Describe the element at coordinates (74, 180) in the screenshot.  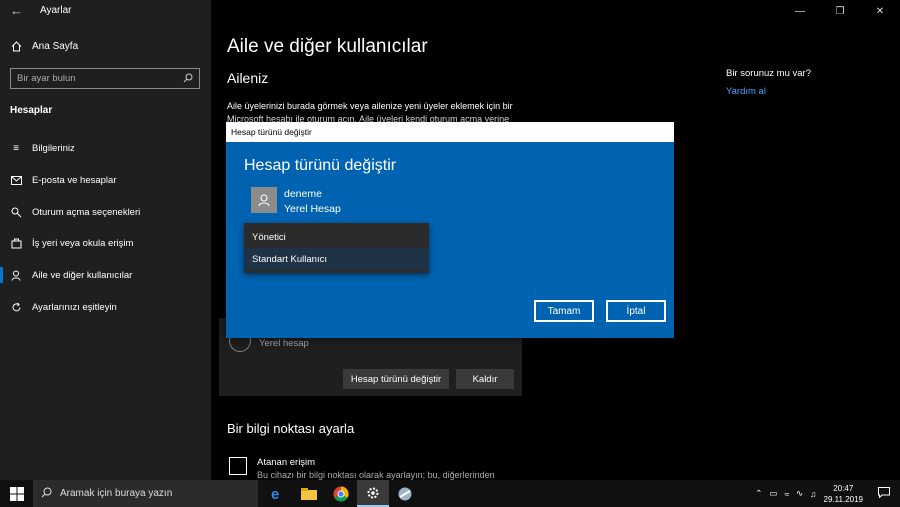
I see `sidebar-item-label: E-posta ve hesaplar` at that location.